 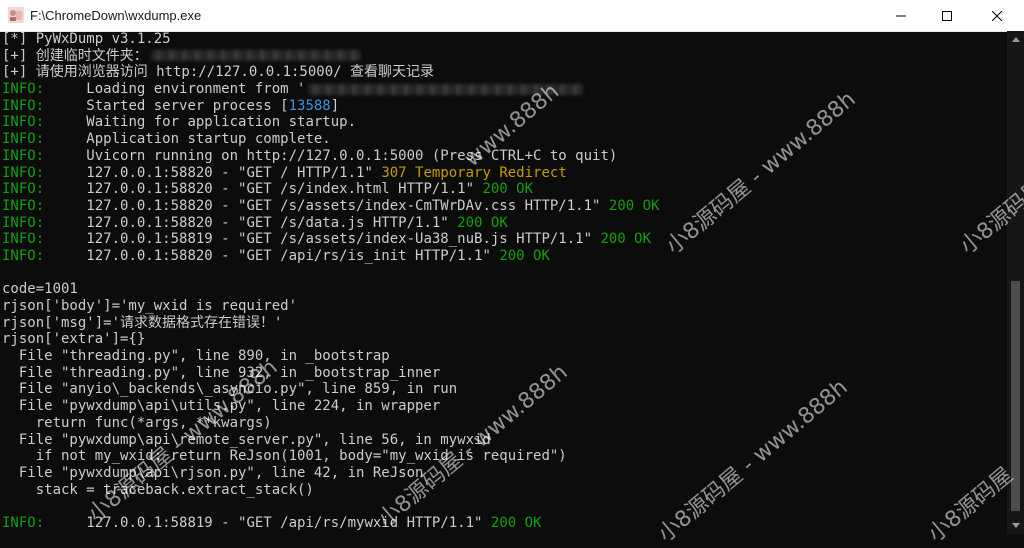 What do you see at coordinates (503, 323) in the screenshot?
I see `console-line: rjson['msg']='请求数据格式存在错误！'` at bounding box center [503, 323].